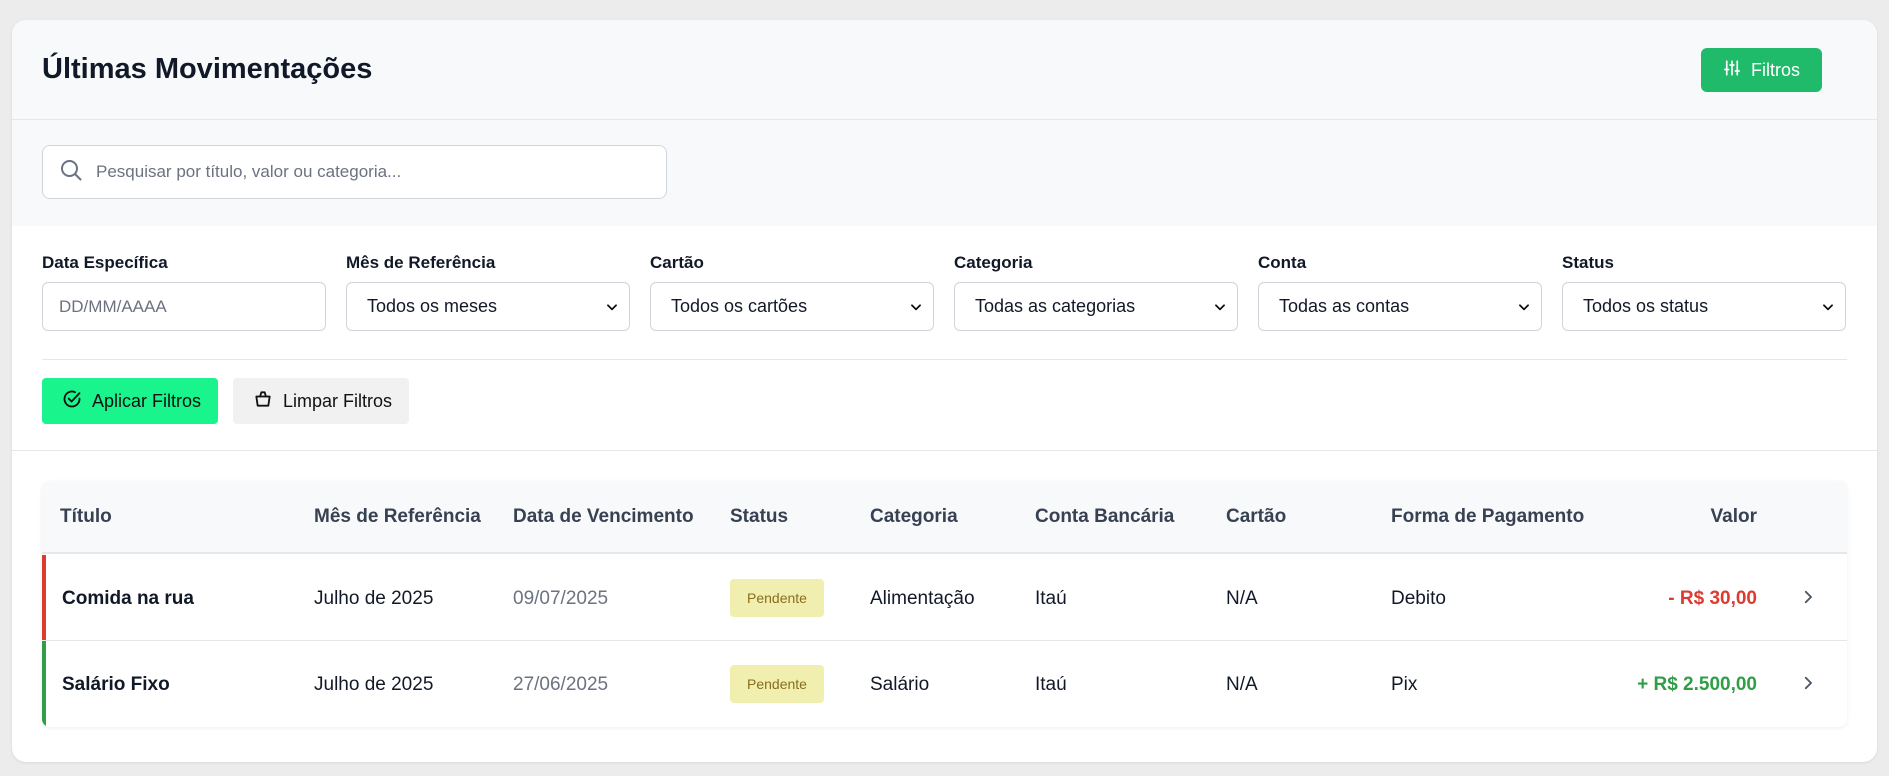  I want to click on filter-status: Status Todos os status, so click(1704, 292).